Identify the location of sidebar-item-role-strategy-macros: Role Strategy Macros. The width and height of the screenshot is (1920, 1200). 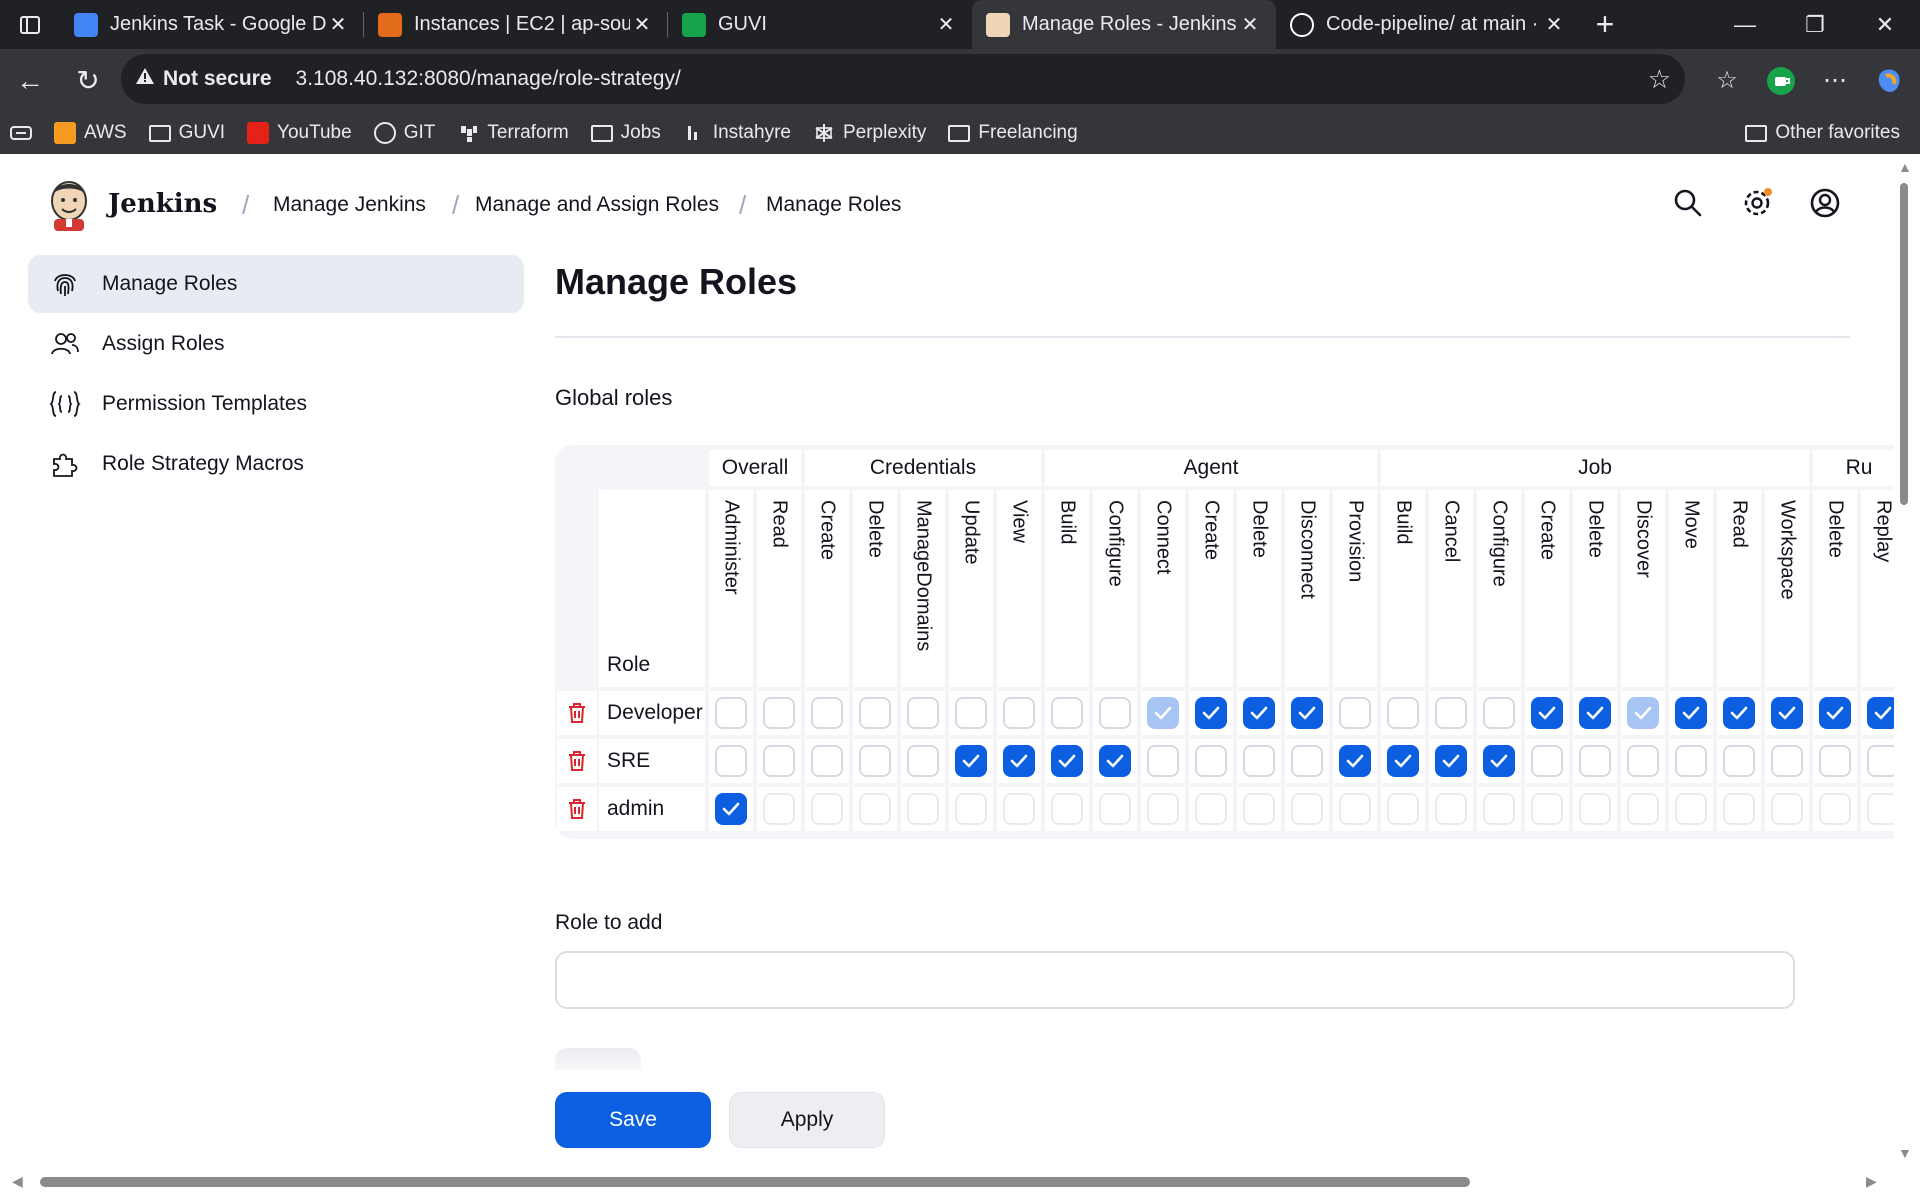
(276, 464).